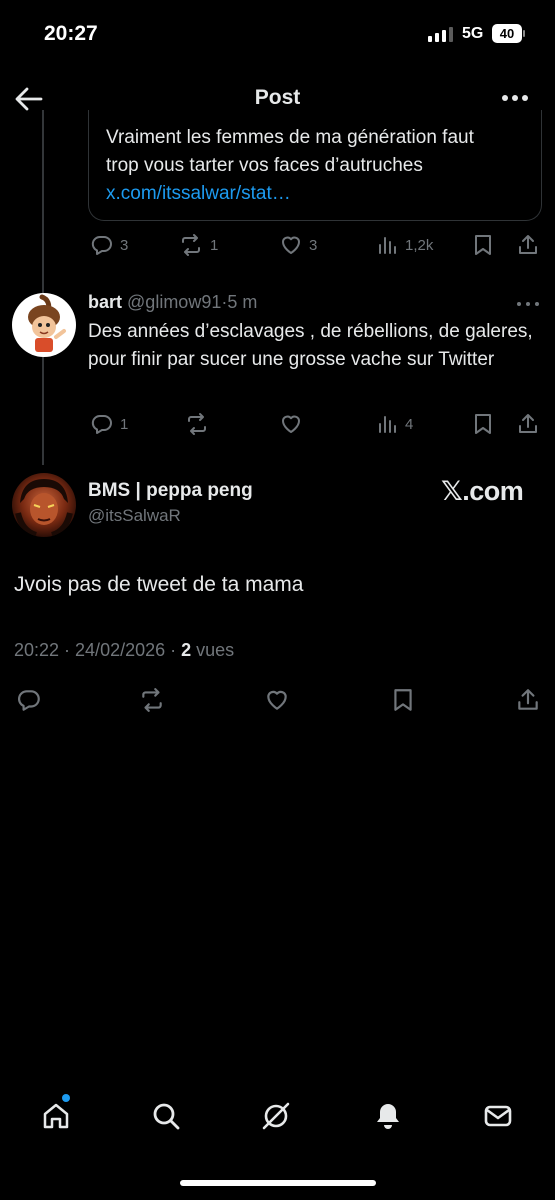 The width and height of the screenshot is (555, 1200). I want to click on reply-header: bart @glimow91·5 m, so click(172, 302).